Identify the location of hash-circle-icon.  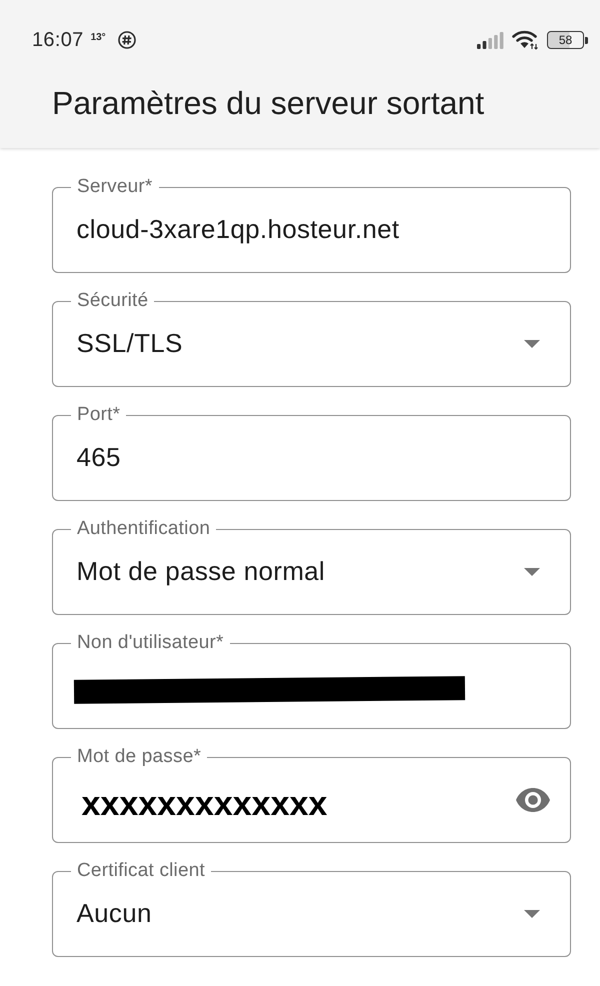
(127, 40).